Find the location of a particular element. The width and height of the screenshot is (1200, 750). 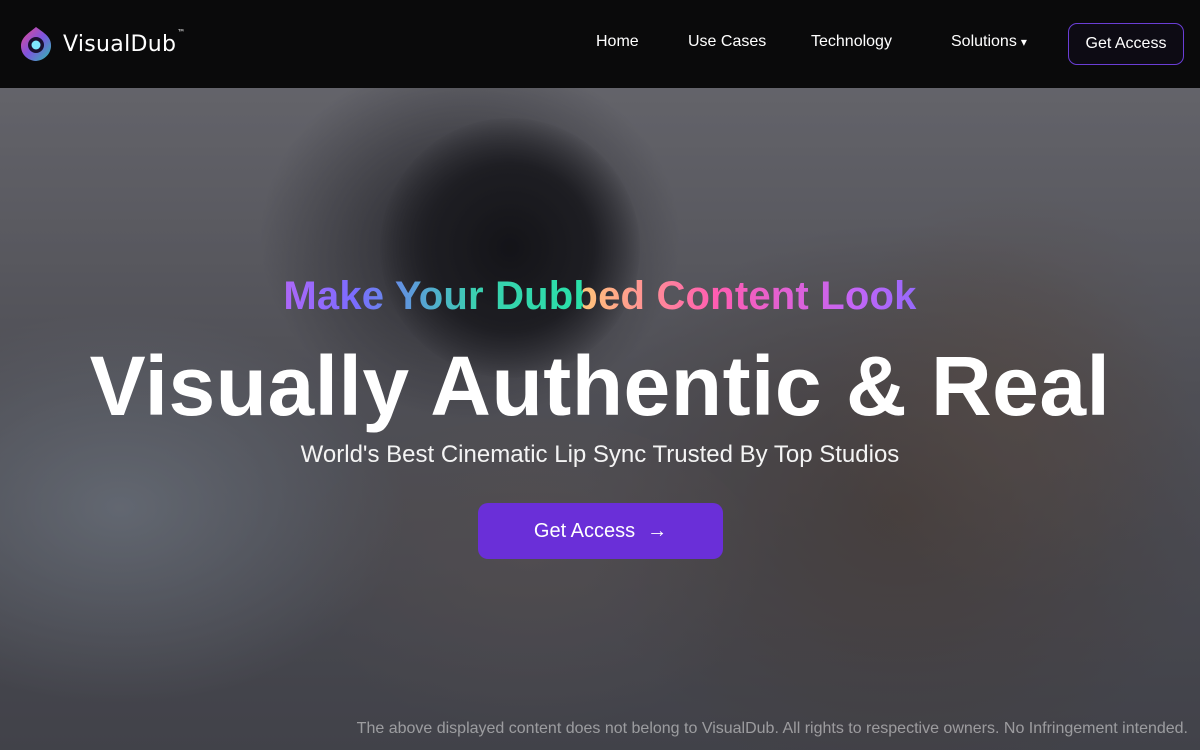

hero-cta-label: Get Access is located at coordinates (584, 530).